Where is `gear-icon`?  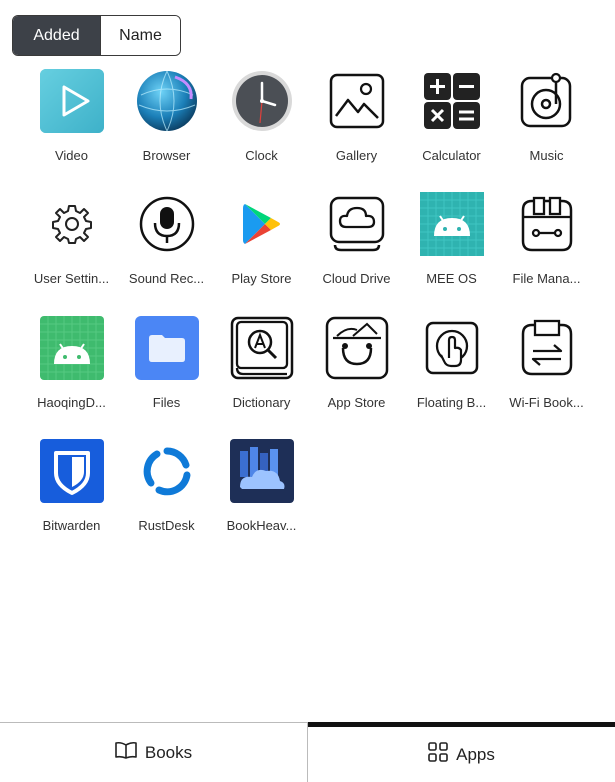
gear-icon is located at coordinates (72, 224).